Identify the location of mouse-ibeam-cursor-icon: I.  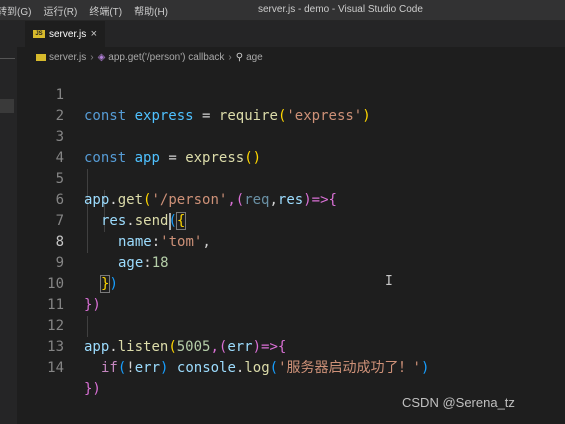
(389, 281).